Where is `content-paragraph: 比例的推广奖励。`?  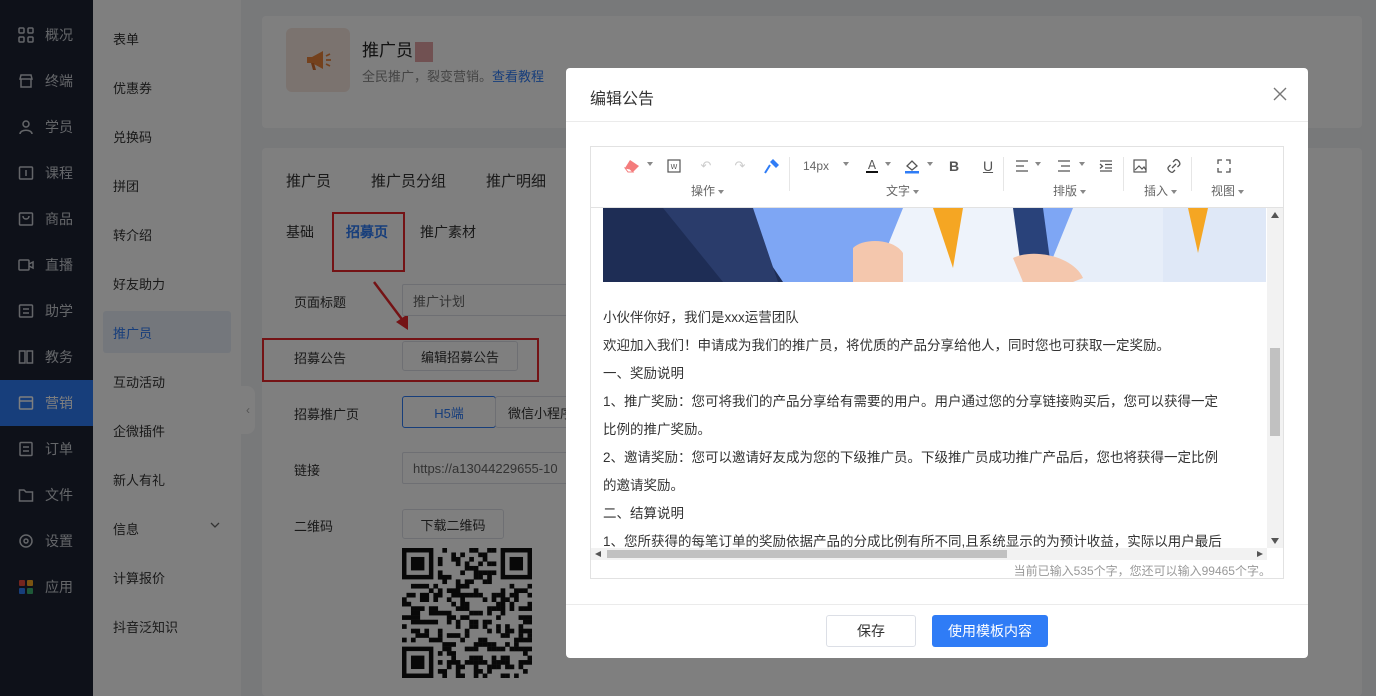 content-paragraph: 比例的推广奖励。 is located at coordinates (657, 429).